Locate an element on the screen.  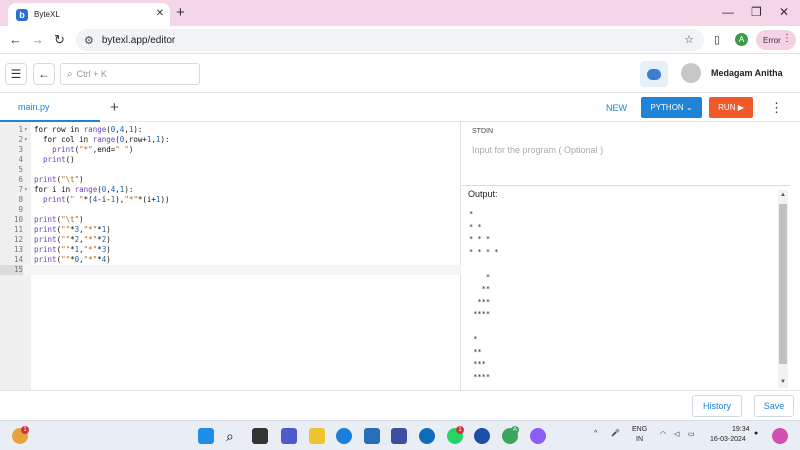
forward-arrow-icon: → is located at coordinates (37, 39).